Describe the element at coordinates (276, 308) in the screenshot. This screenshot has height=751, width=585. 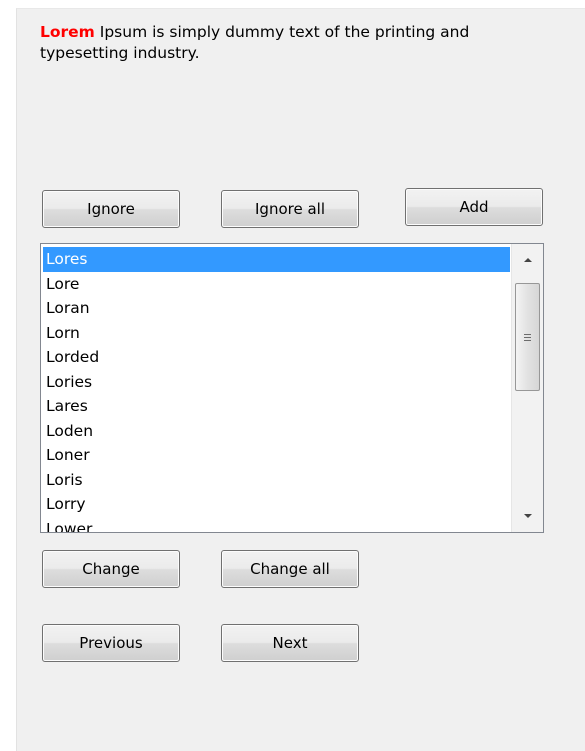
I see `suggestion-item: Loran` at that location.